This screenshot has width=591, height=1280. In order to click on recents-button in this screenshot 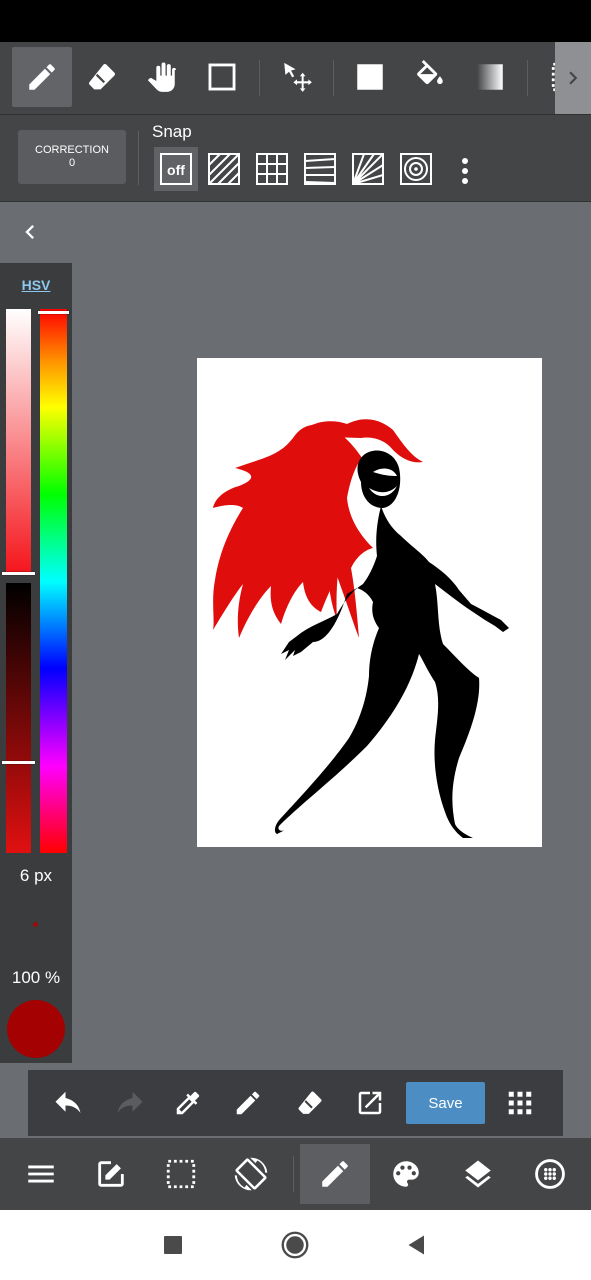, I will do `click(173, 1245)`.